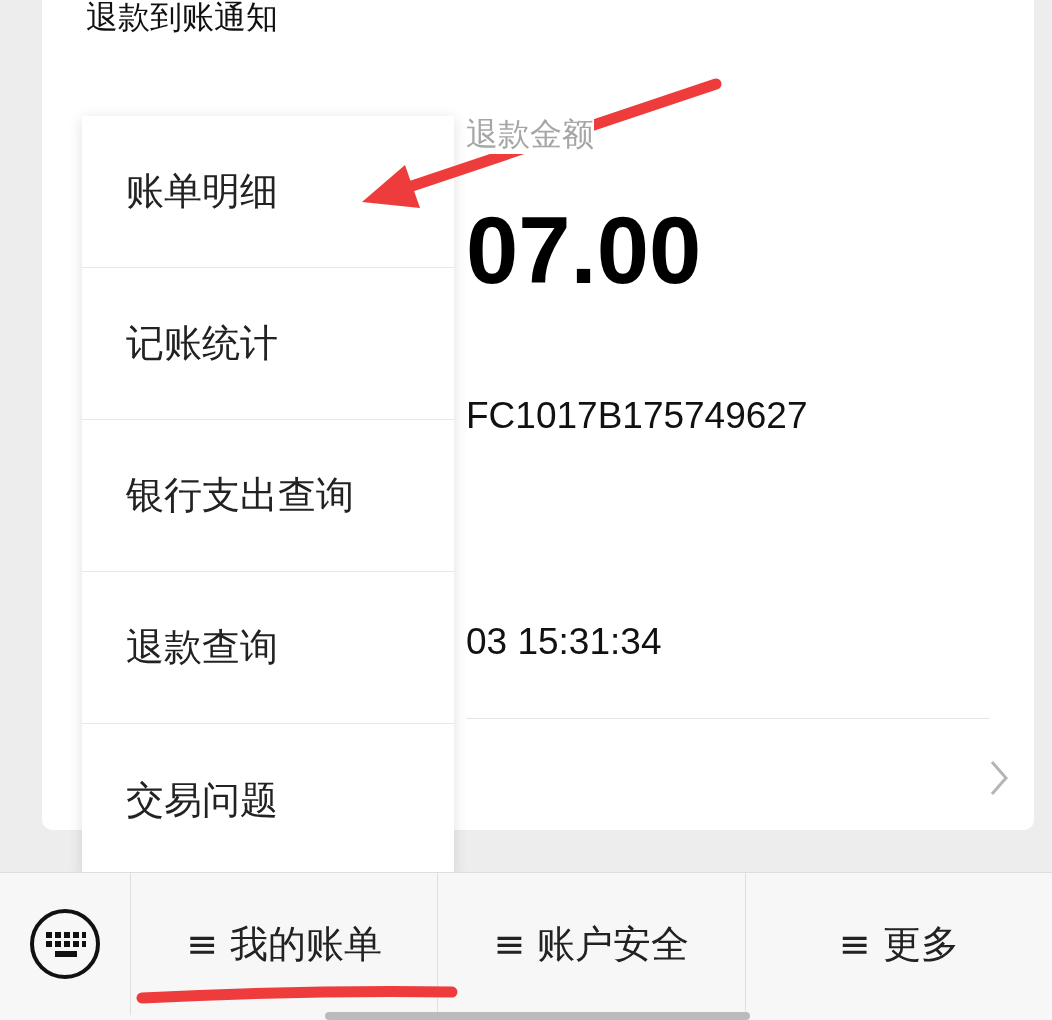 This screenshot has width=1052, height=1020. Describe the element at coordinates (65, 944) in the screenshot. I see `keyboard-icon` at that location.